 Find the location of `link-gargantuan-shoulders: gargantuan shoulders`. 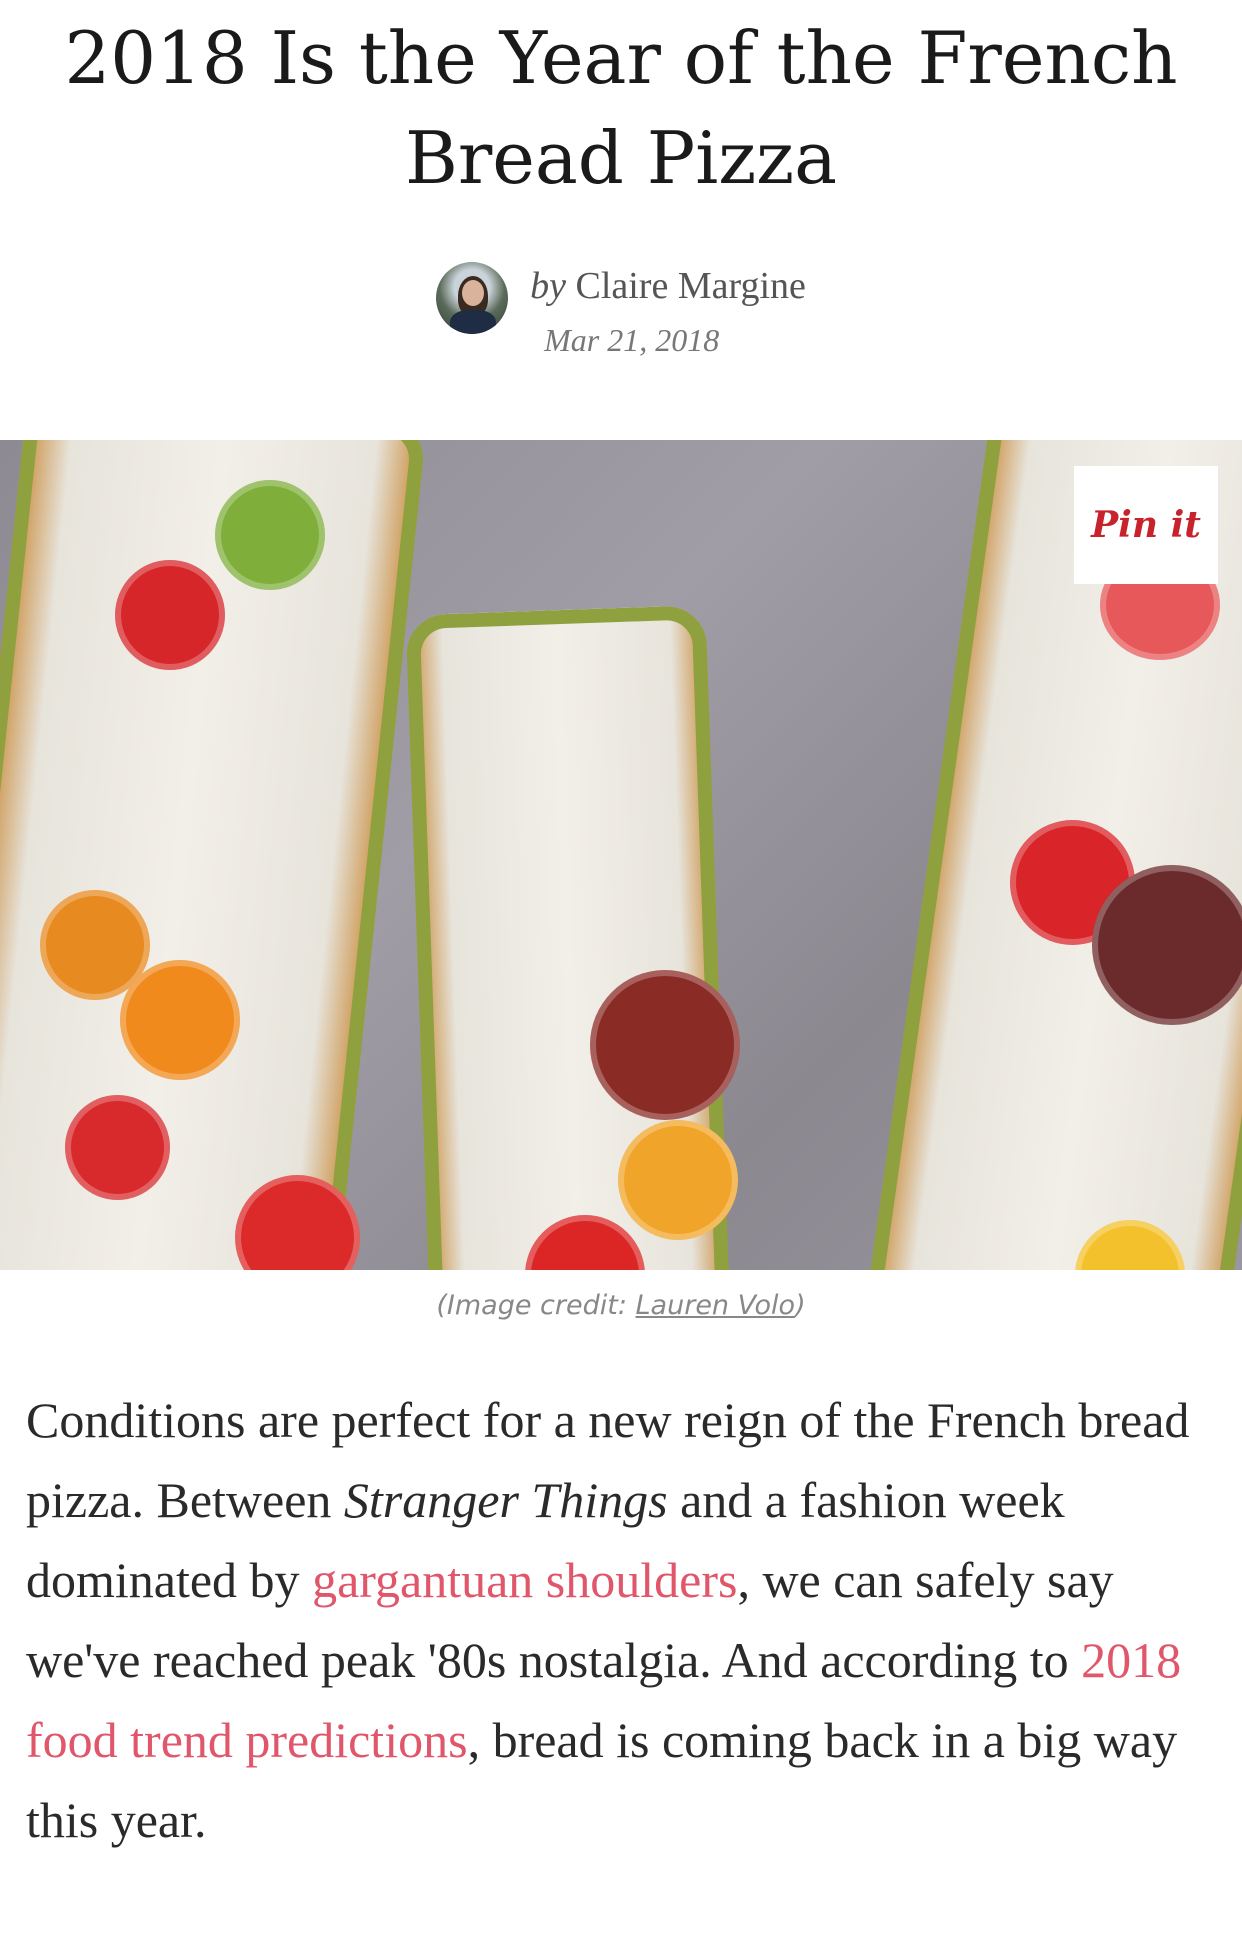

link-gargantuan-shoulders: gargantuan shoulders is located at coordinates (524, 1580).